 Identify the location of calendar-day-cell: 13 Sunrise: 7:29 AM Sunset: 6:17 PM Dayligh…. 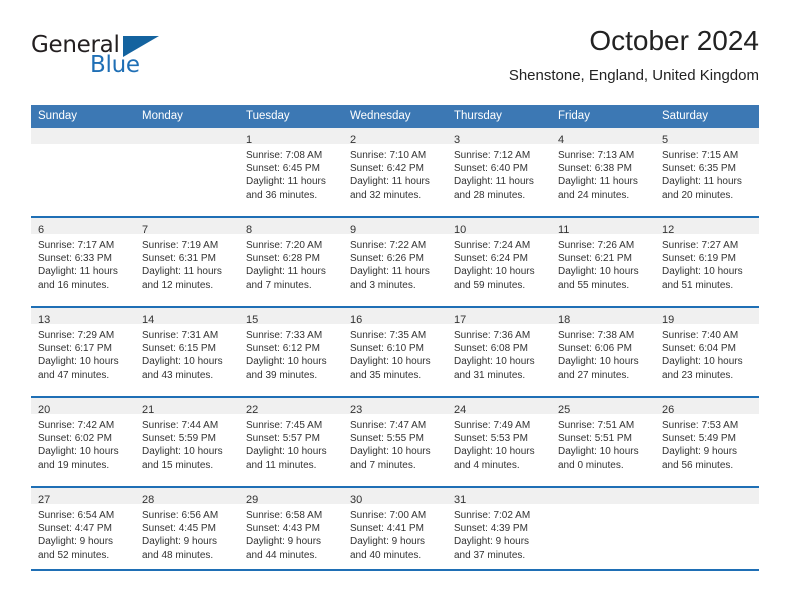
(83, 351).